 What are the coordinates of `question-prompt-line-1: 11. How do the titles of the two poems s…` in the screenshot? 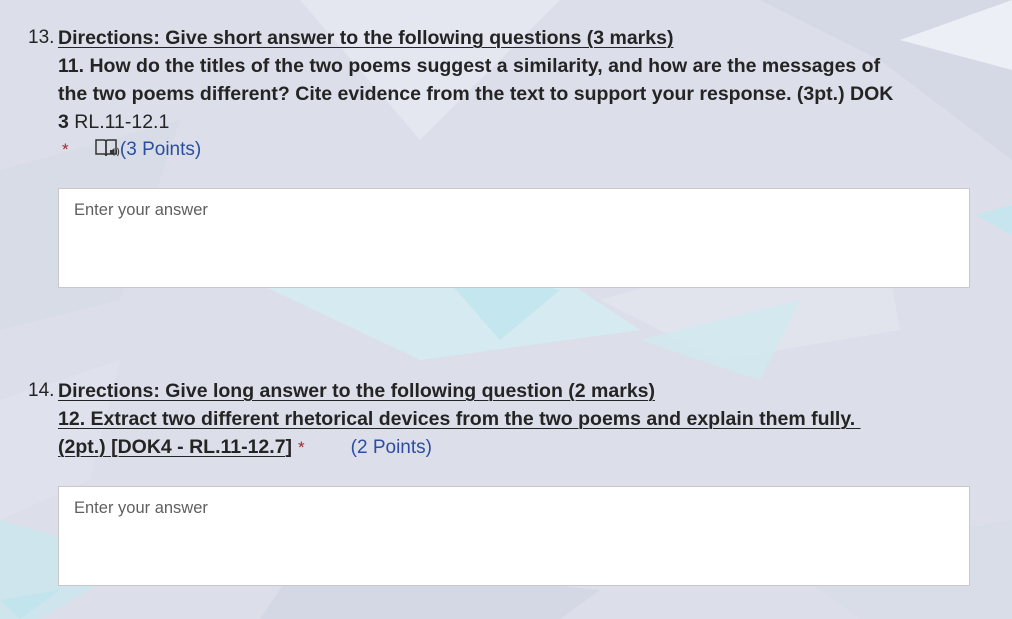 It's located at (469, 66).